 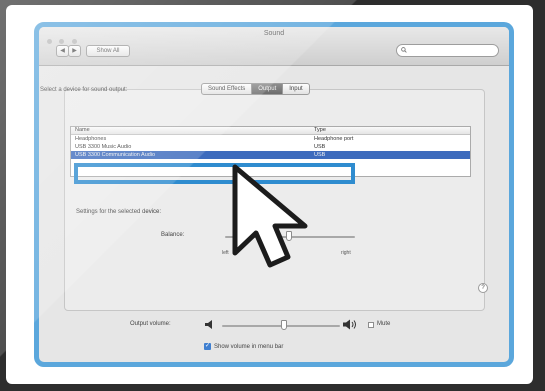 I want to click on search-field, so click(x=447, y=50).